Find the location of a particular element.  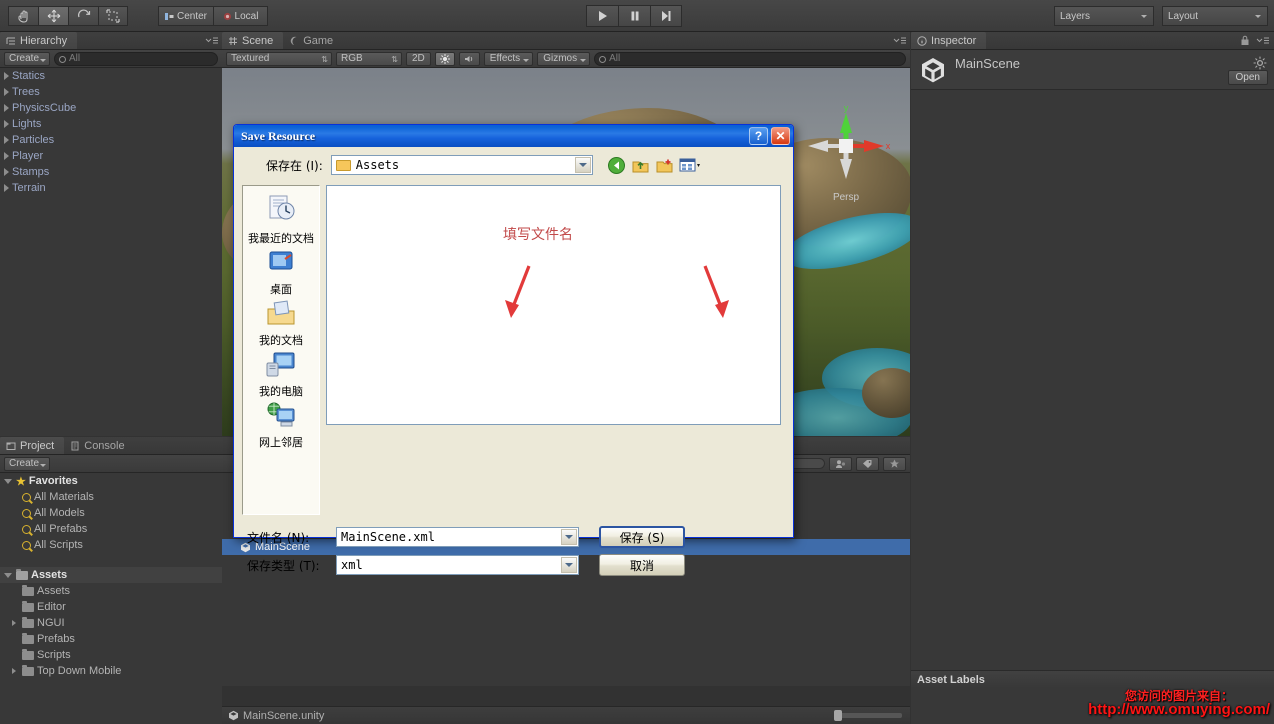

tab-game: Game is located at coordinates (313, 40).